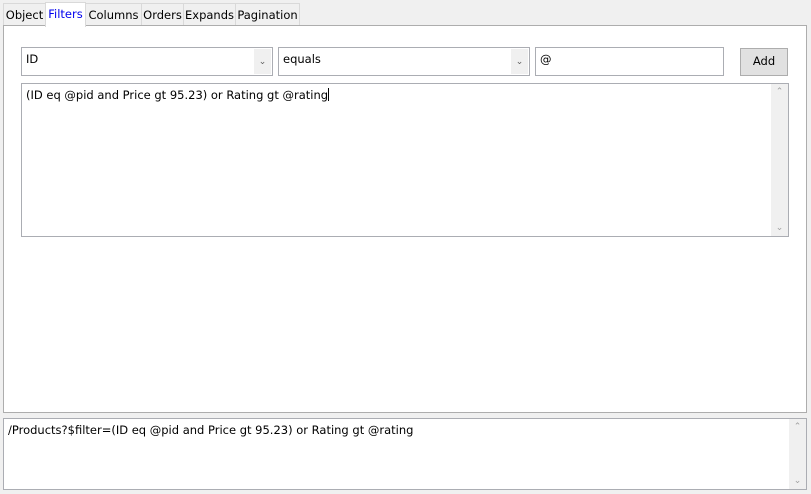 This screenshot has height=494, width=811. What do you see at coordinates (546, 59) in the screenshot?
I see `value-input-text: @` at bounding box center [546, 59].